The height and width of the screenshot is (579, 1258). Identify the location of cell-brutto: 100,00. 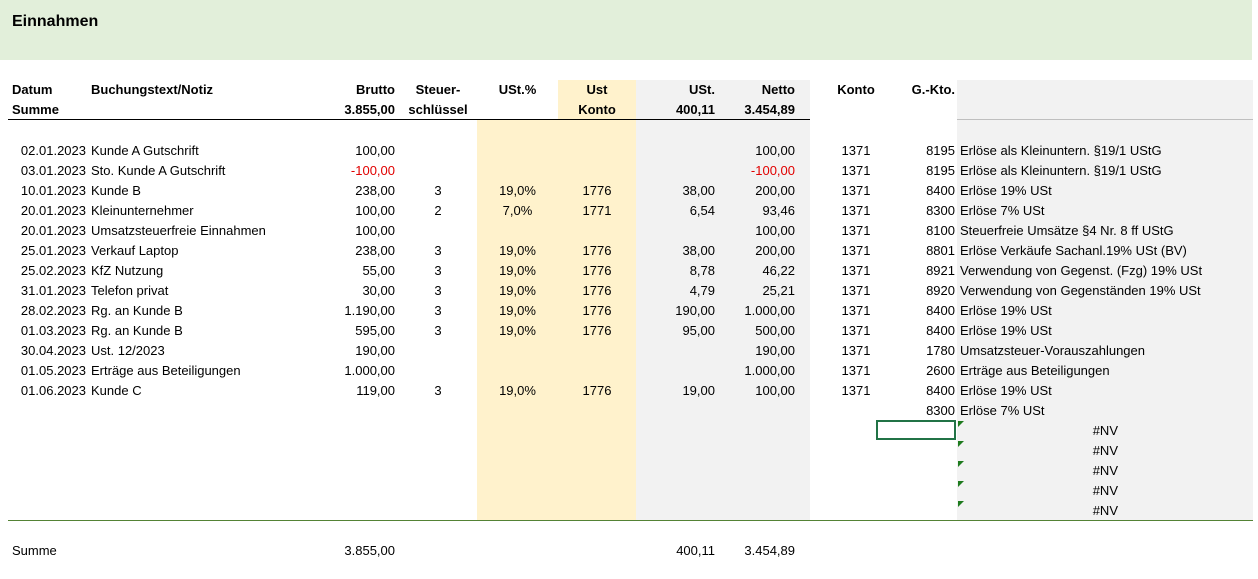
(347, 231).